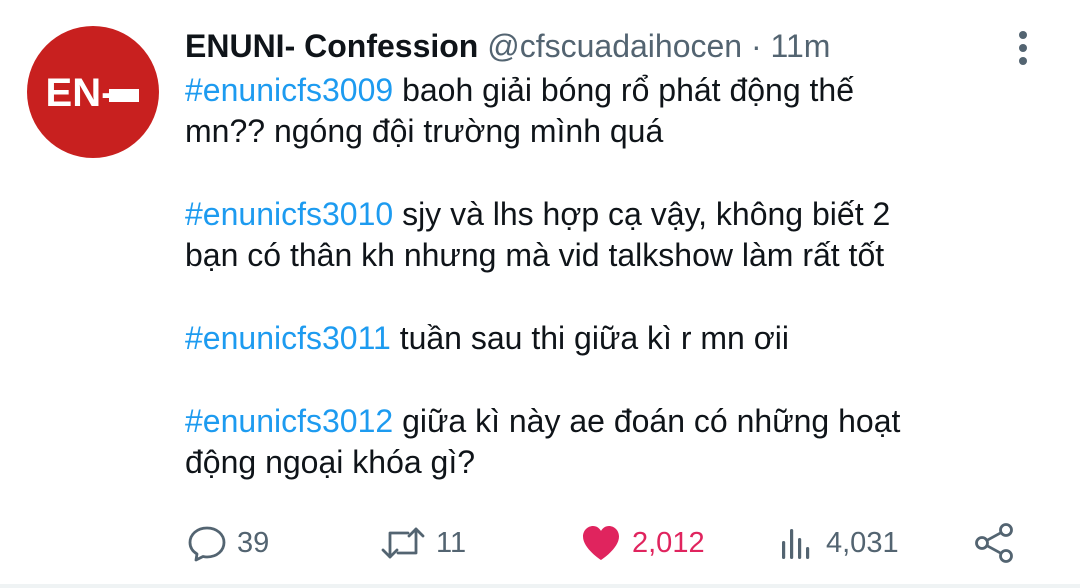 This screenshot has width=1080, height=588. I want to click on hashtag-link: #enunicfs3010, so click(289, 214).